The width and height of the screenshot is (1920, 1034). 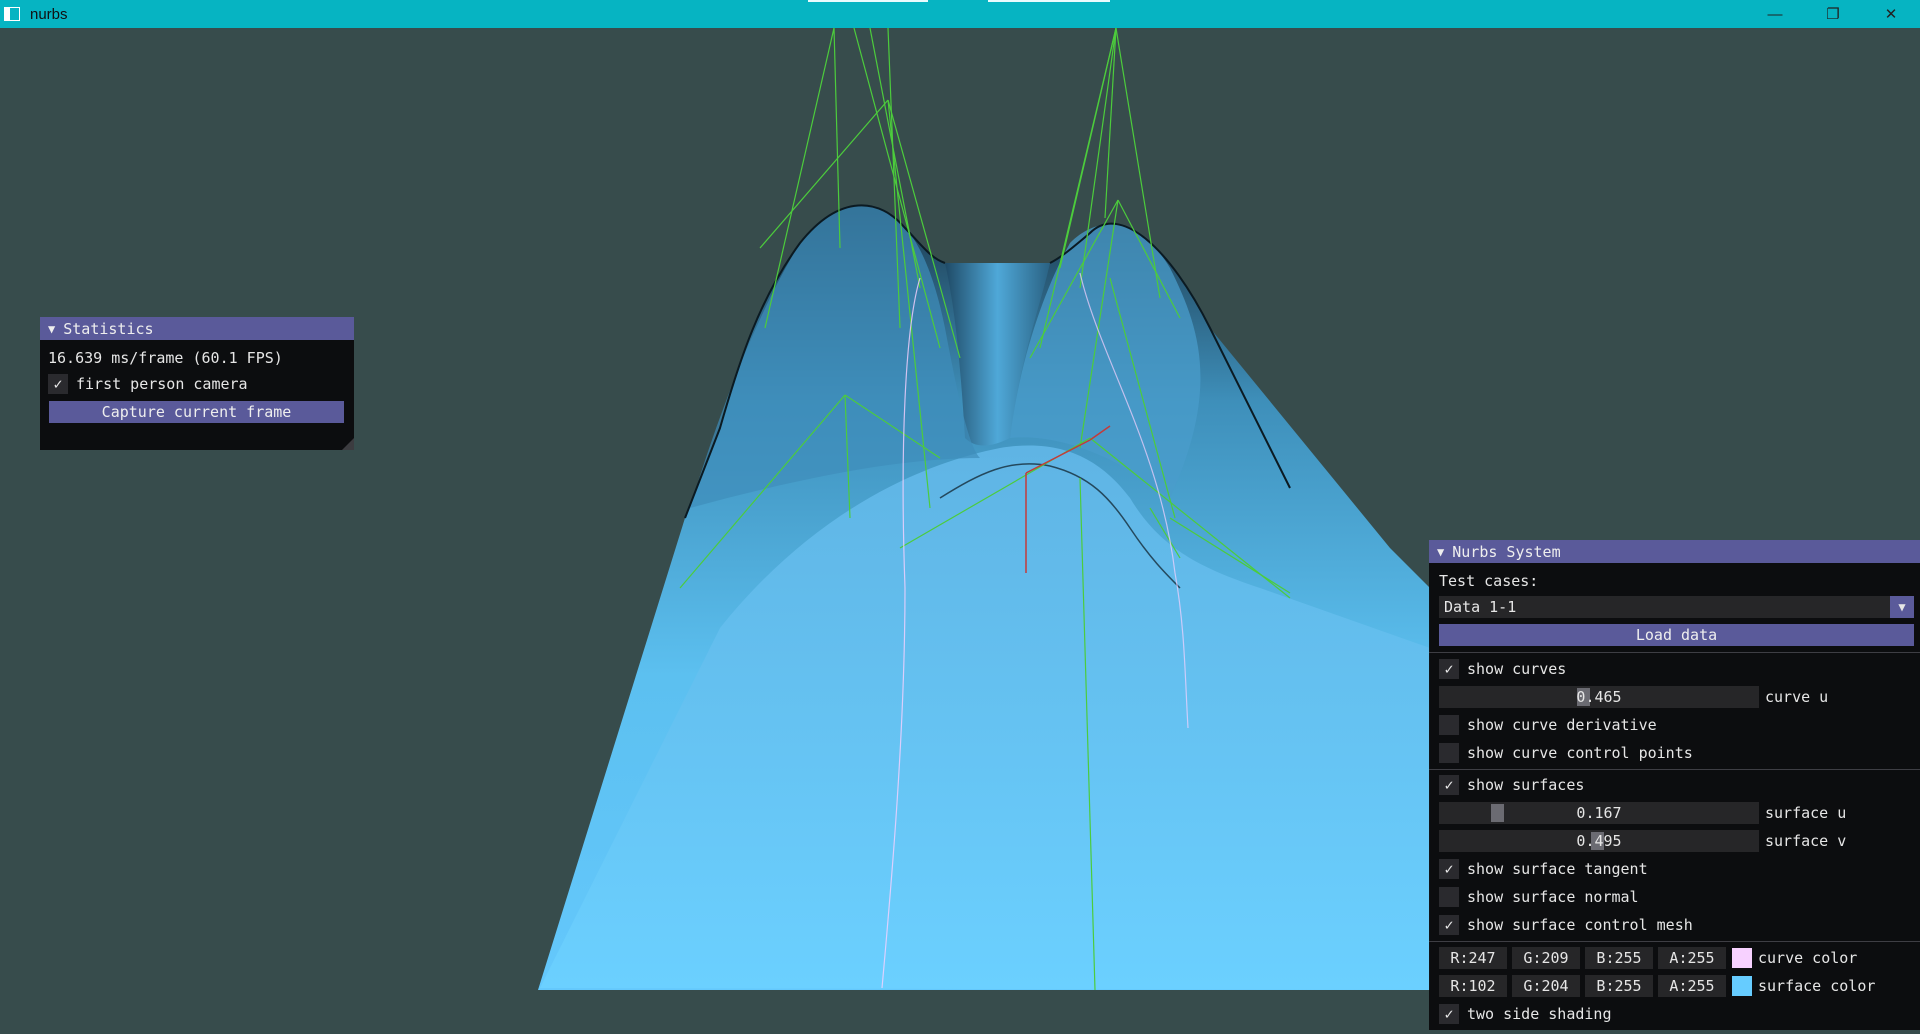 I want to click on channel-value: R:102, so click(x=1473, y=986).